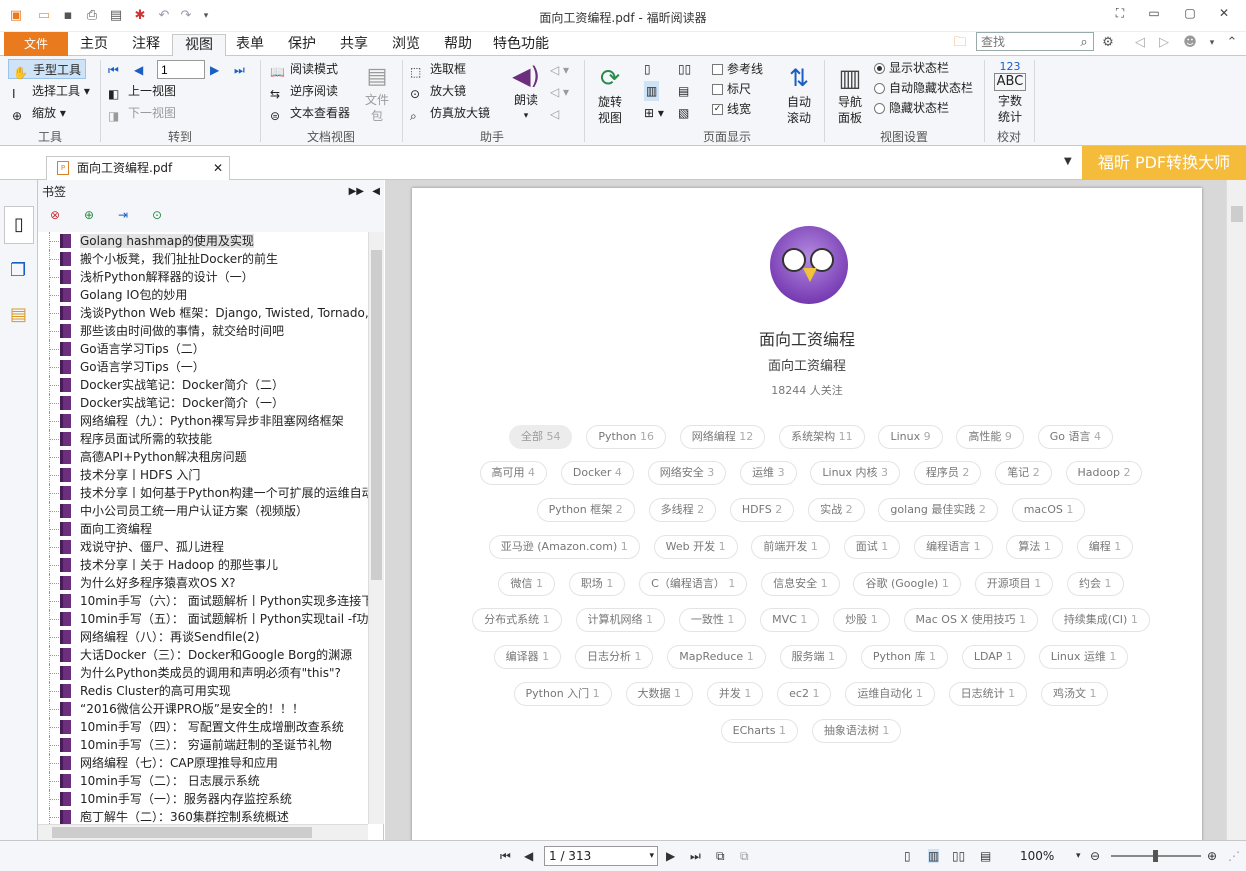  What do you see at coordinates (1084, 43) in the screenshot?
I see `search-icon: ⌕` at bounding box center [1084, 43].